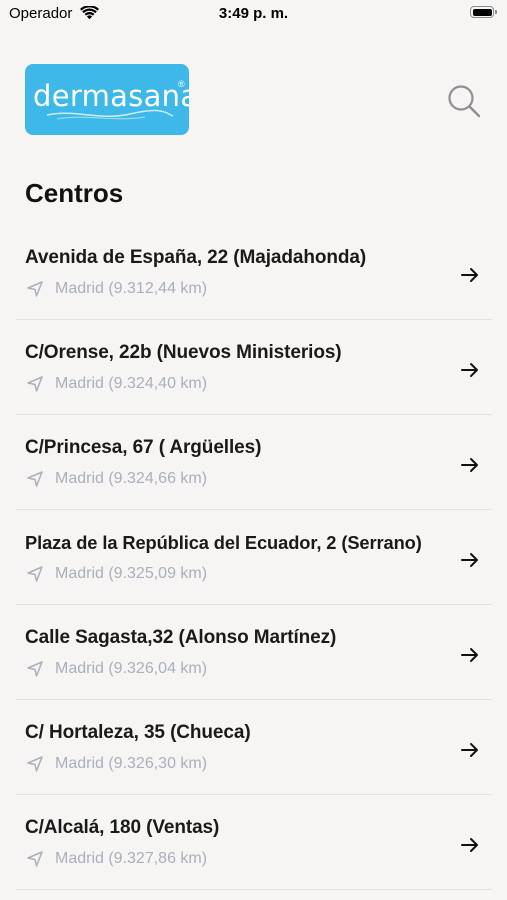  Describe the element at coordinates (131, 763) in the screenshot. I see `center-city: Madrid (9.326,30 km)` at that location.